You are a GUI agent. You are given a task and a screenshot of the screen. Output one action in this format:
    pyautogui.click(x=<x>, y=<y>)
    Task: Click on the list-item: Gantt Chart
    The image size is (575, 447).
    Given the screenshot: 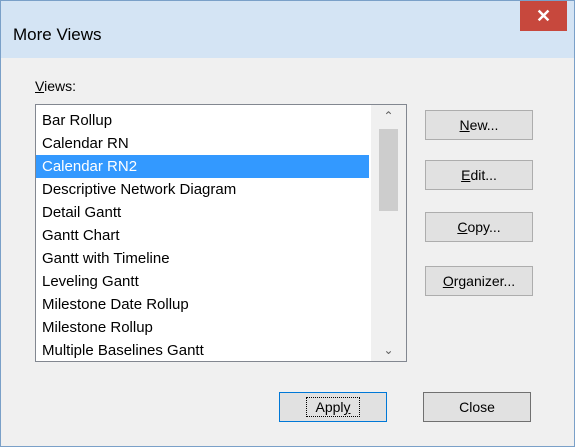 What is the action you would take?
    pyautogui.click(x=202, y=235)
    